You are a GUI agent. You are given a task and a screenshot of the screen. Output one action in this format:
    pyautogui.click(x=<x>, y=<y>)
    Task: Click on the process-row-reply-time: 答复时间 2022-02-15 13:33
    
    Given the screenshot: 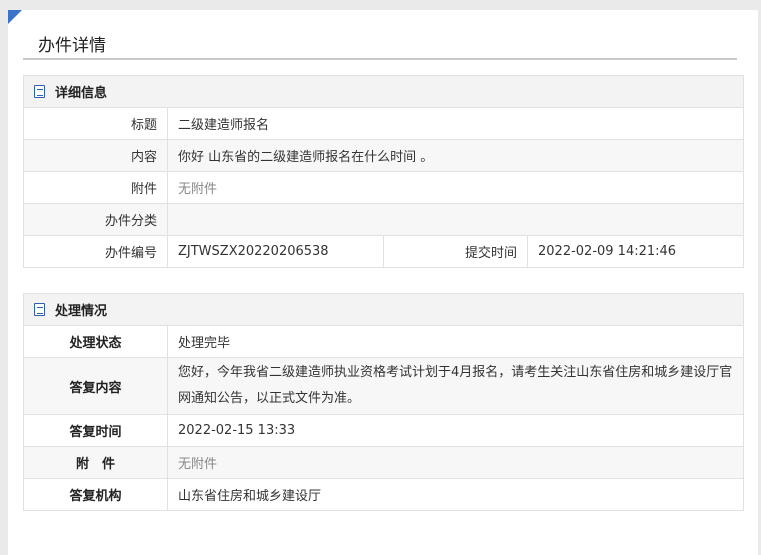 What is the action you would take?
    pyautogui.click(x=384, y=430)
    